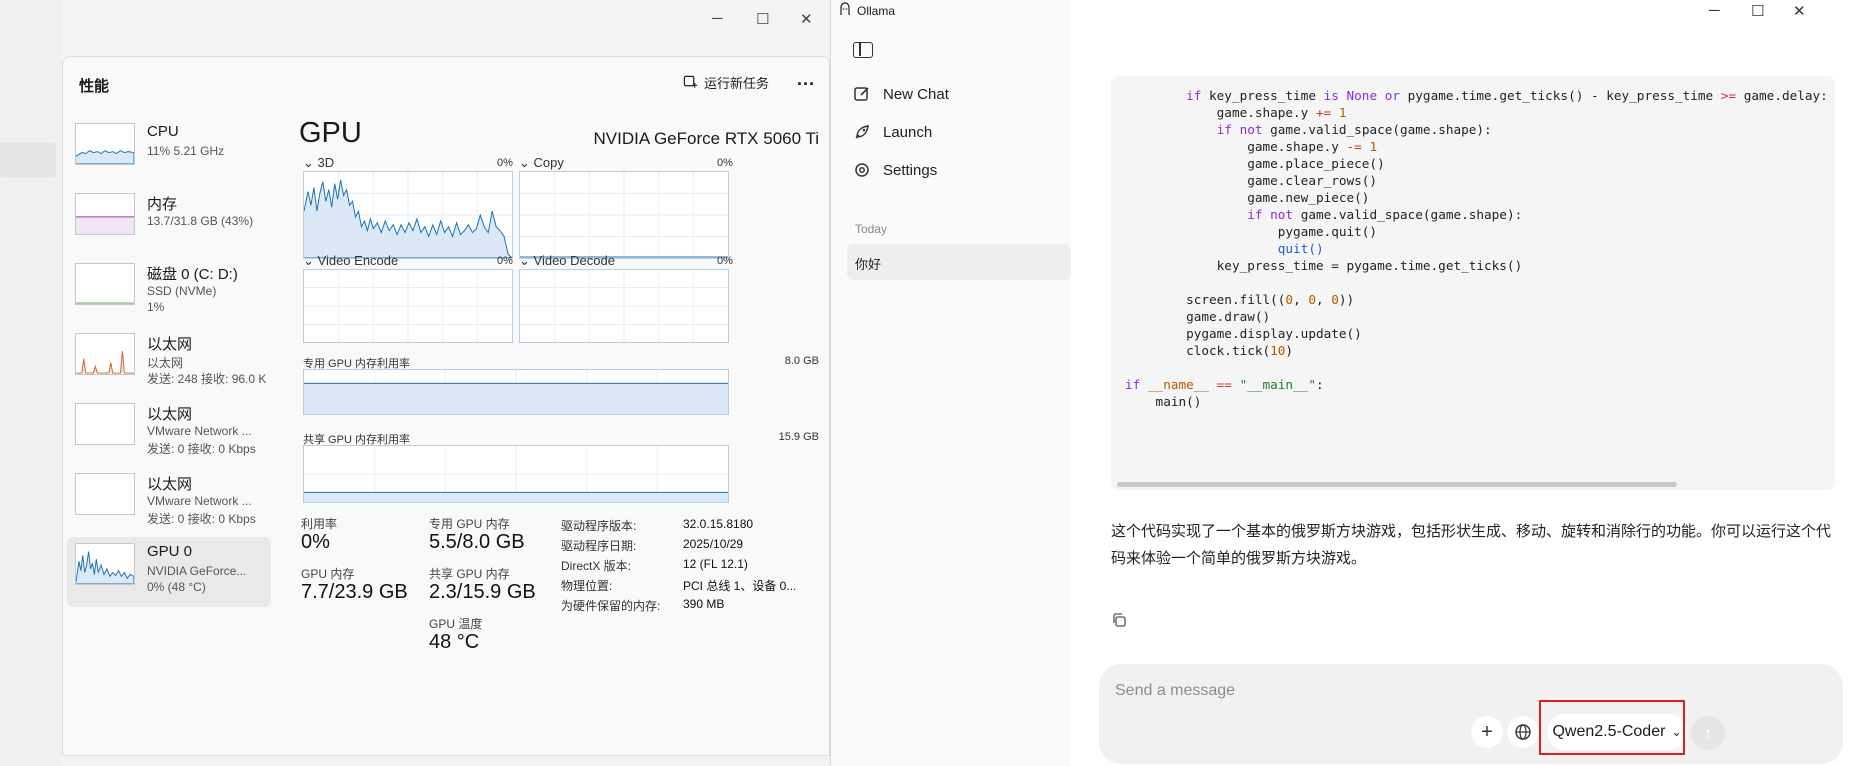 This screenshot has height=766, width=1850. I want to click on gpu-sparkline, so click(105, 564).